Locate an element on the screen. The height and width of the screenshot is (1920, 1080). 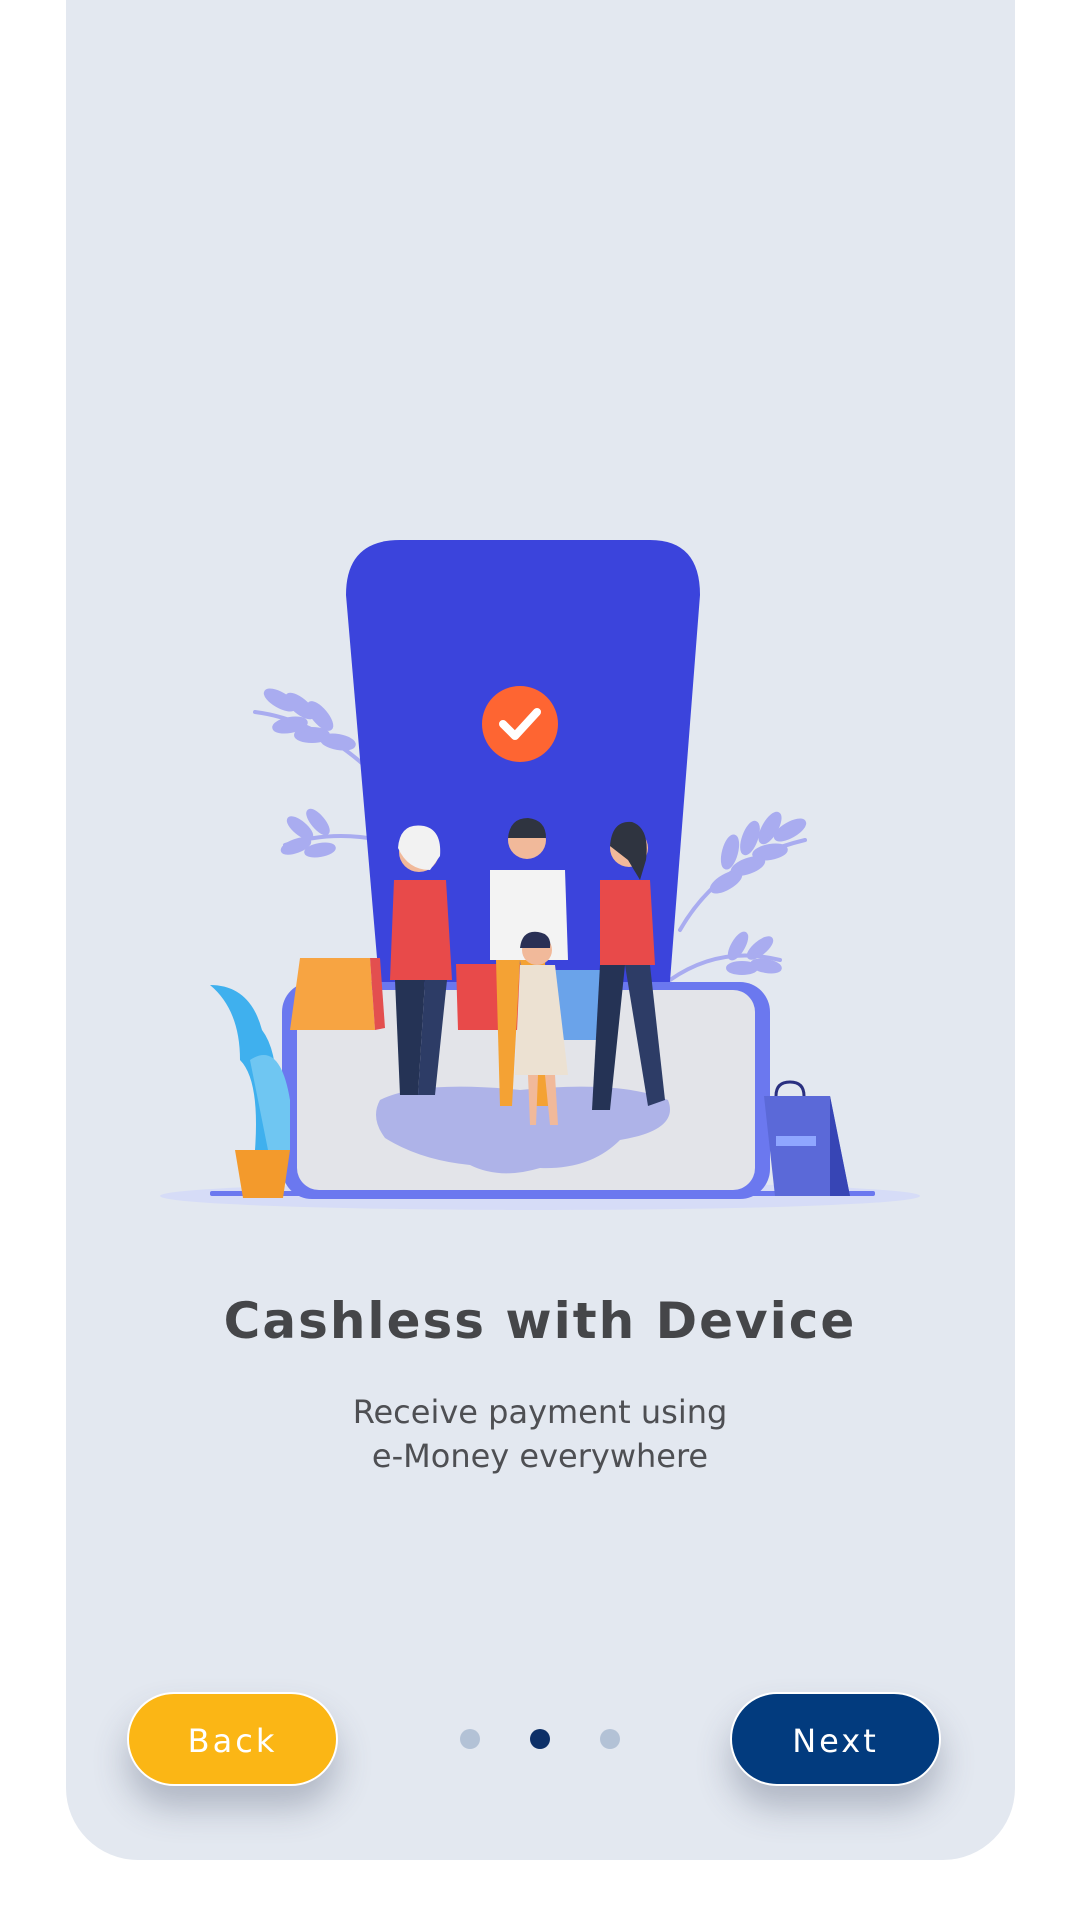
plant is located at coordinates (250, 1091).